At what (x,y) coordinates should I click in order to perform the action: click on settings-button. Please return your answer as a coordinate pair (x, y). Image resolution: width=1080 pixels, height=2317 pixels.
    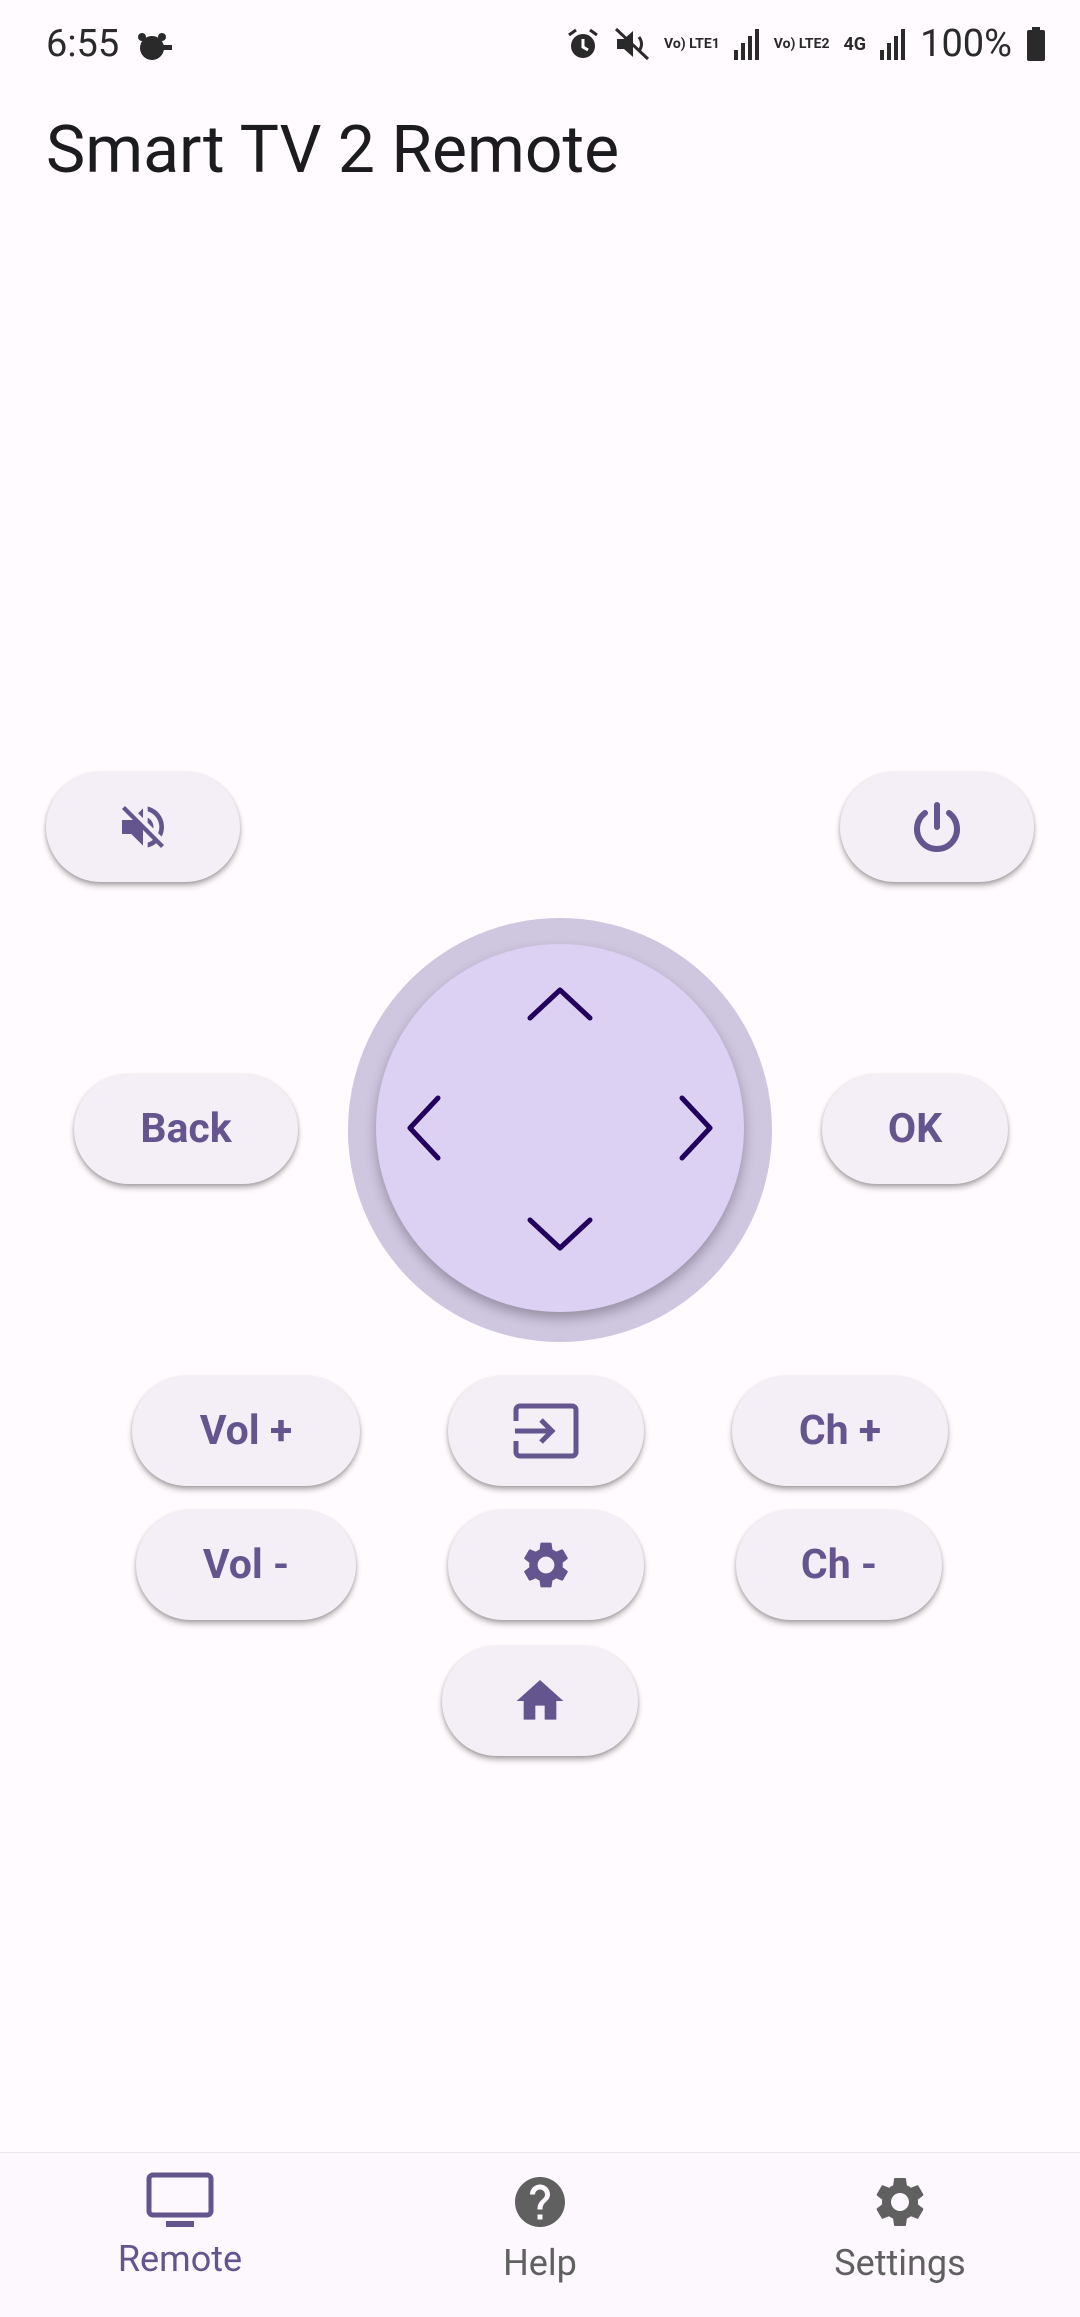
    Looking at the image, I should click on (546, 1565).